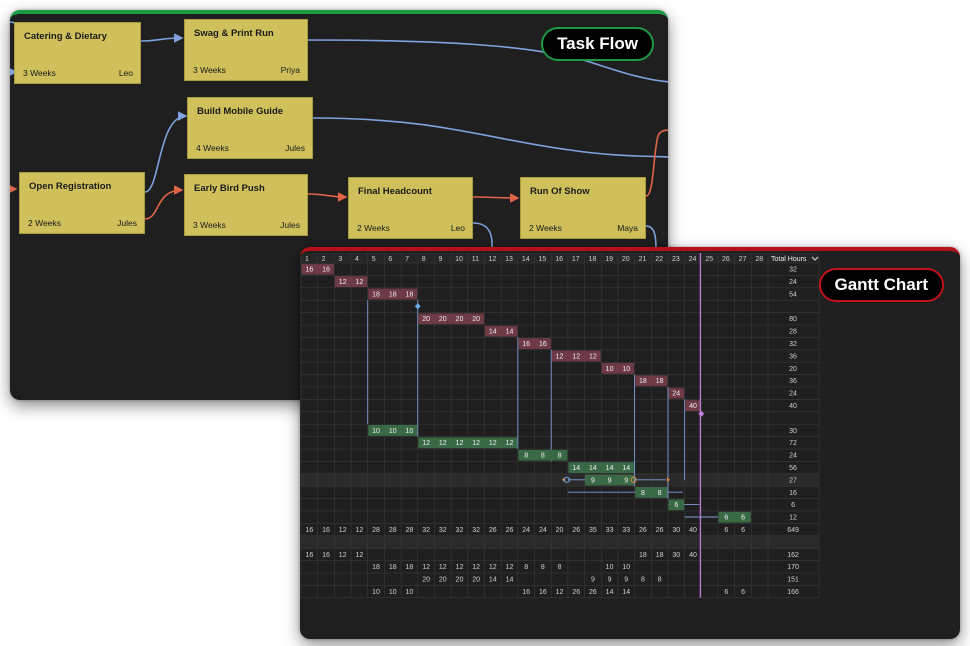 The width and height of the screenshot is (970, 646). Describe the element at coordinates (626, 259) in the screenshot. I see `column-header: 20` at that location.